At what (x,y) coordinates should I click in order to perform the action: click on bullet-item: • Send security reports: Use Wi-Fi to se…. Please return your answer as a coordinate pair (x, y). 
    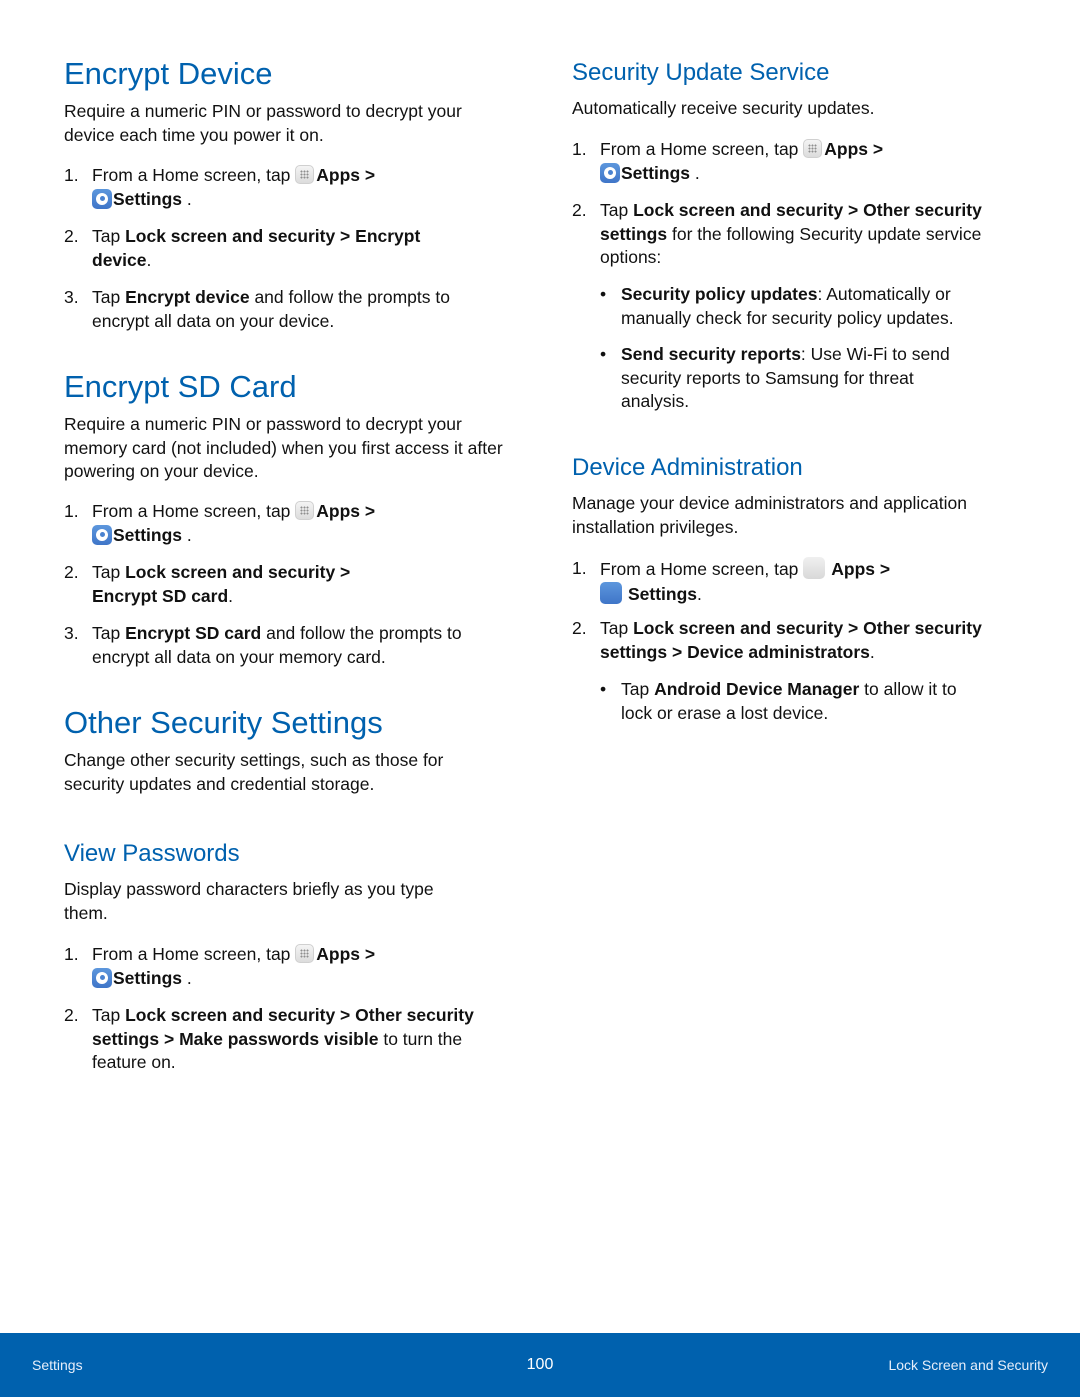
    Looking at the image, I should click on (811, 378).